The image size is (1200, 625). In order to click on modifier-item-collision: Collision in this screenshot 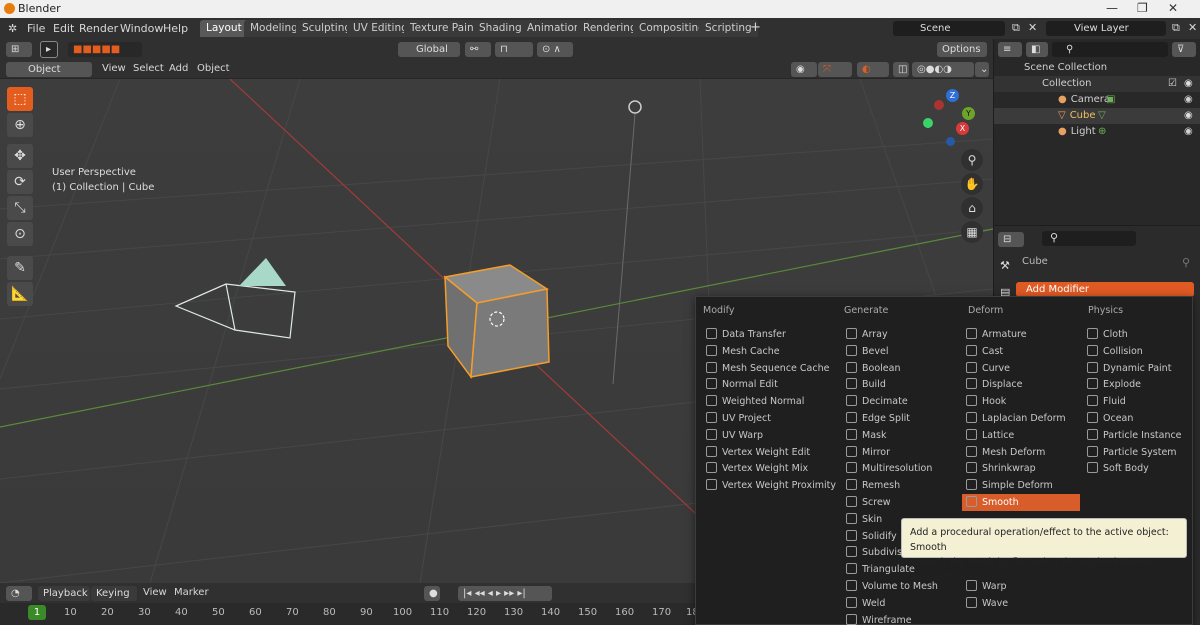, I will do `click(1141, 351)`.